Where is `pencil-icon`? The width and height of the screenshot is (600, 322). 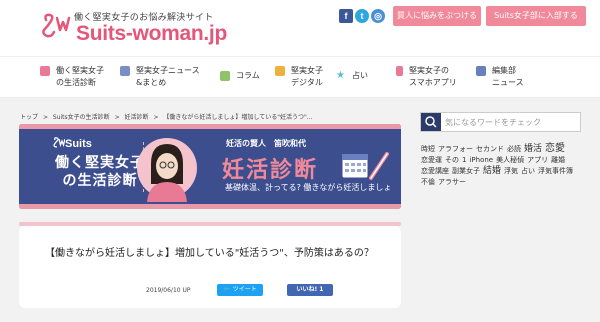 pencil-icon is located at coordinates (481, 71).